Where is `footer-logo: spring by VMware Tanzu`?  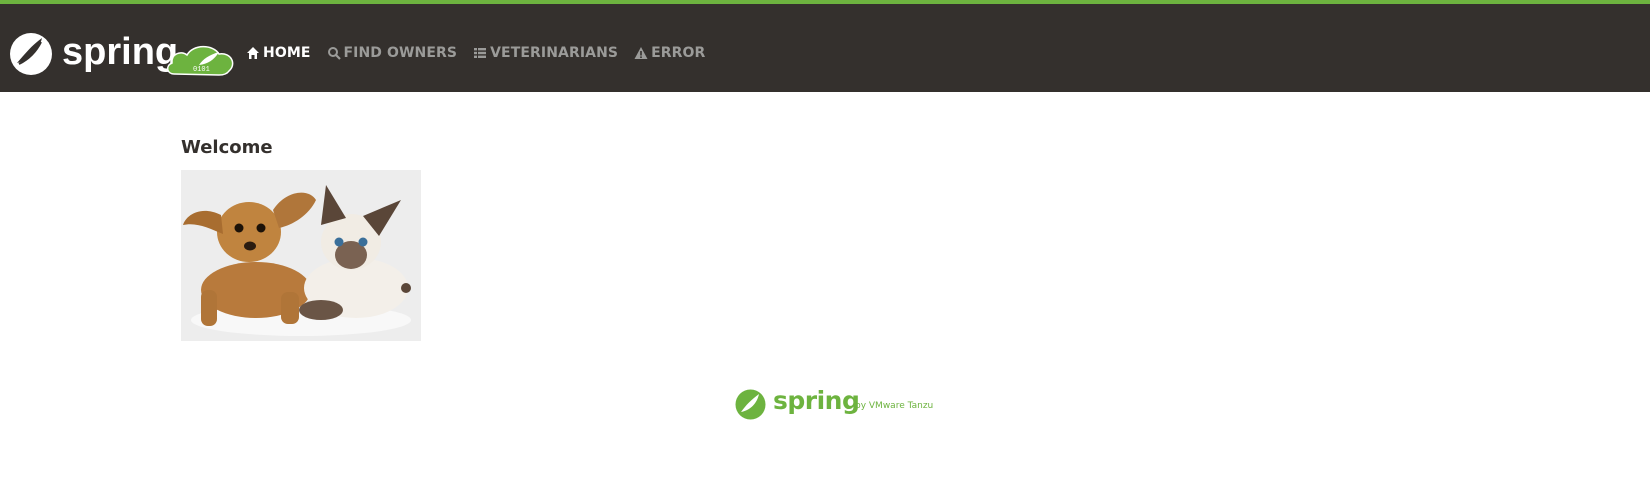
footer-logo: spring by VMware Tanzu is located at coordinates (837, 404).